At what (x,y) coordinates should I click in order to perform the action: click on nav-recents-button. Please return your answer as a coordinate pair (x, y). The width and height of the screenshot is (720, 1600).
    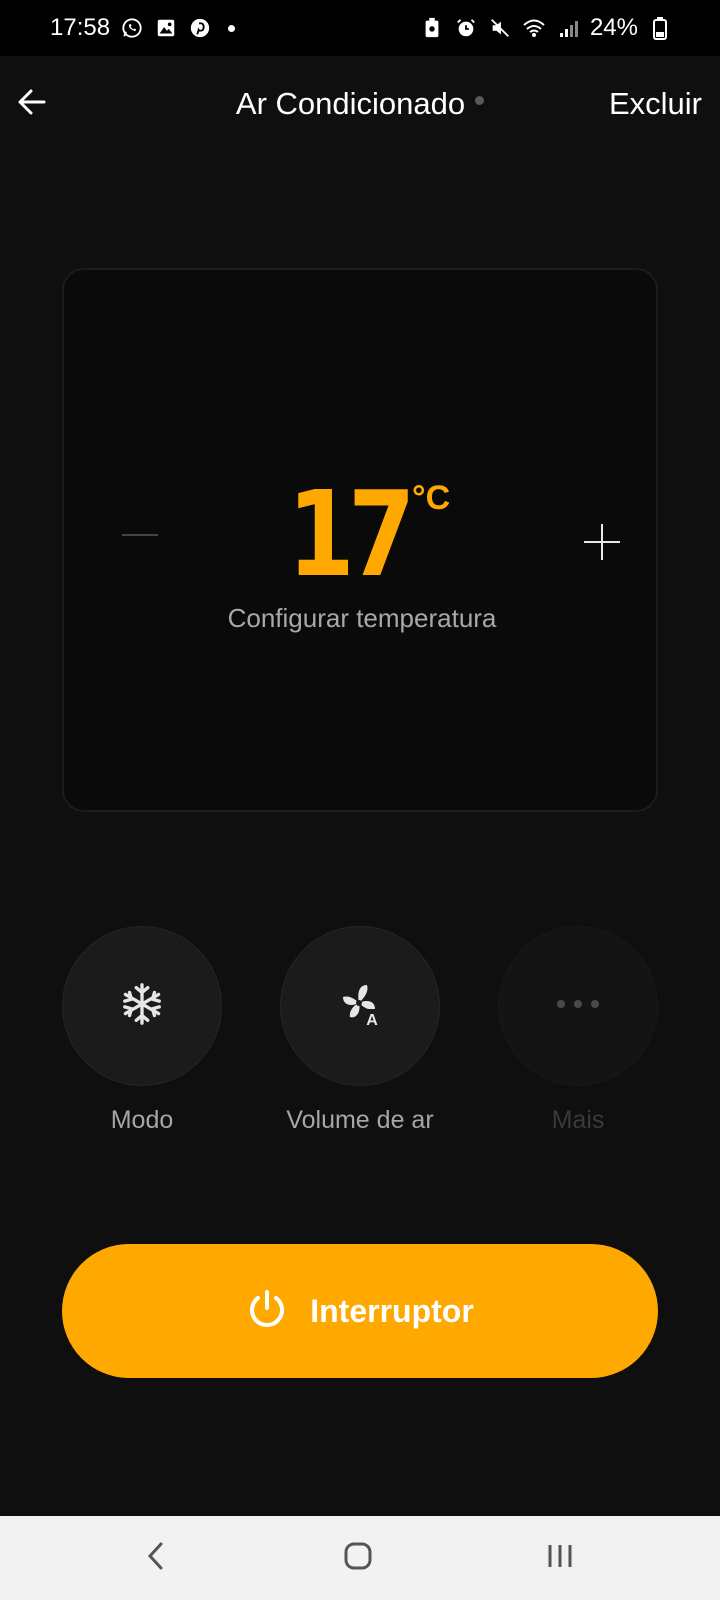
    Looking at the image, I should click on (560, 1558).